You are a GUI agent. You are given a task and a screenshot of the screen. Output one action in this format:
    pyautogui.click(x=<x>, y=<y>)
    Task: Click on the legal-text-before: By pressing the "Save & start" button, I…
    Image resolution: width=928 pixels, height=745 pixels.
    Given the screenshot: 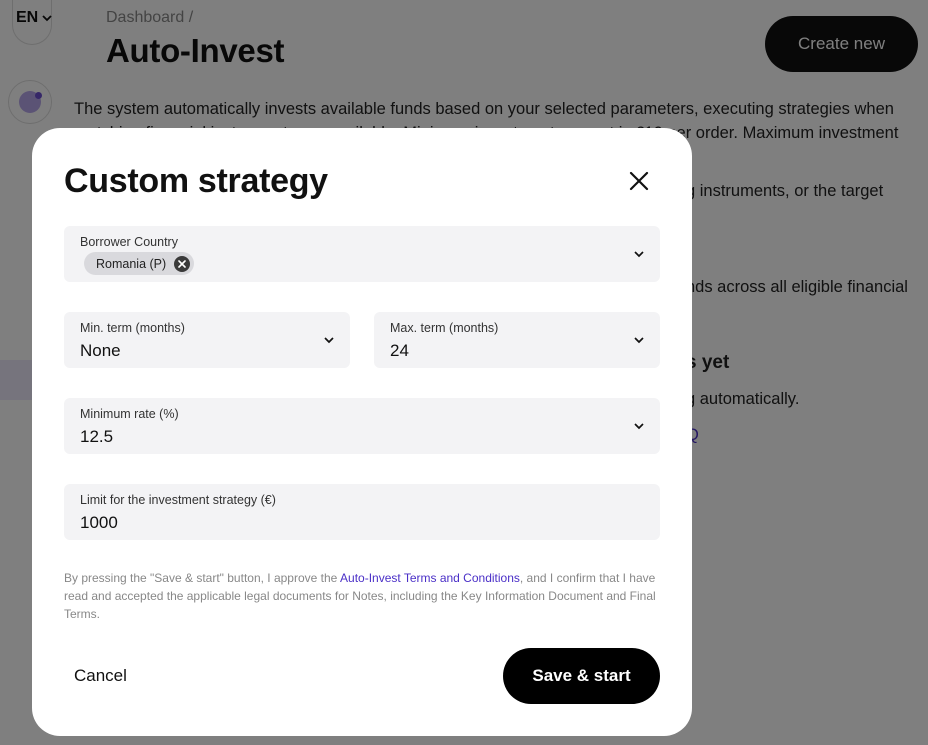 What is the action you would take?
    pyautogui.click(x=202, y=578)
    